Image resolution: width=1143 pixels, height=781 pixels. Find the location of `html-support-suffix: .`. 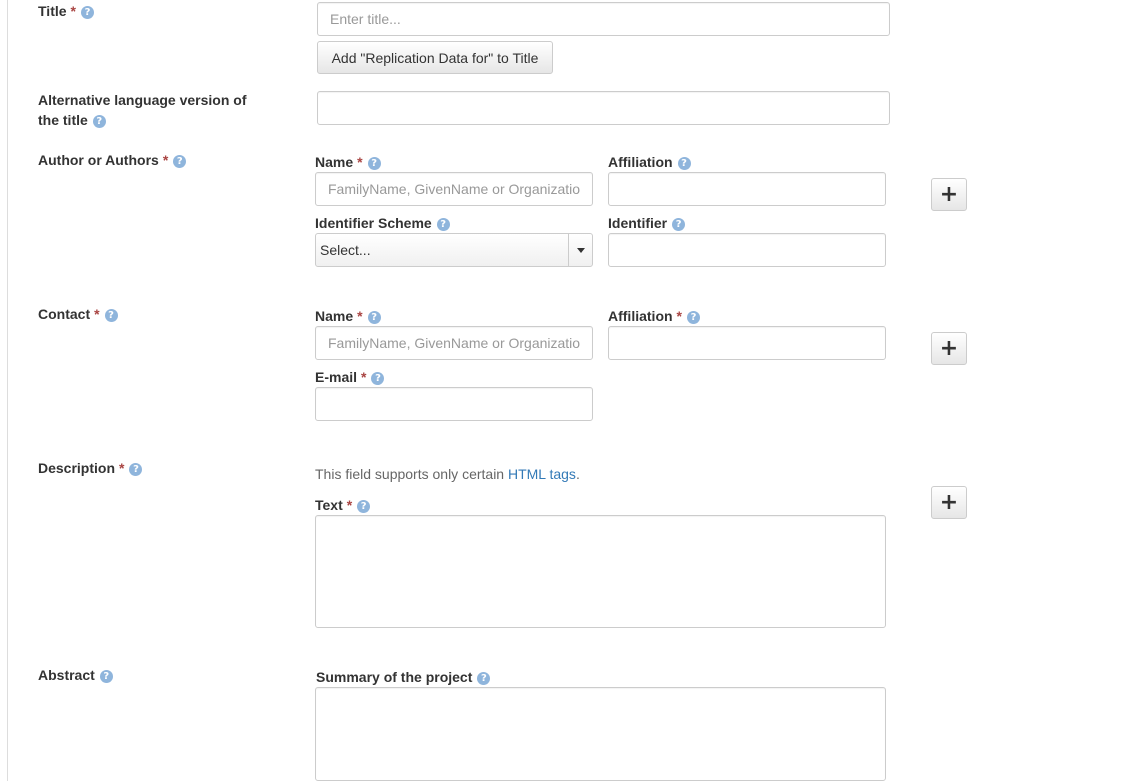

html-support-suffix: . is located at coordinates (577, 474).